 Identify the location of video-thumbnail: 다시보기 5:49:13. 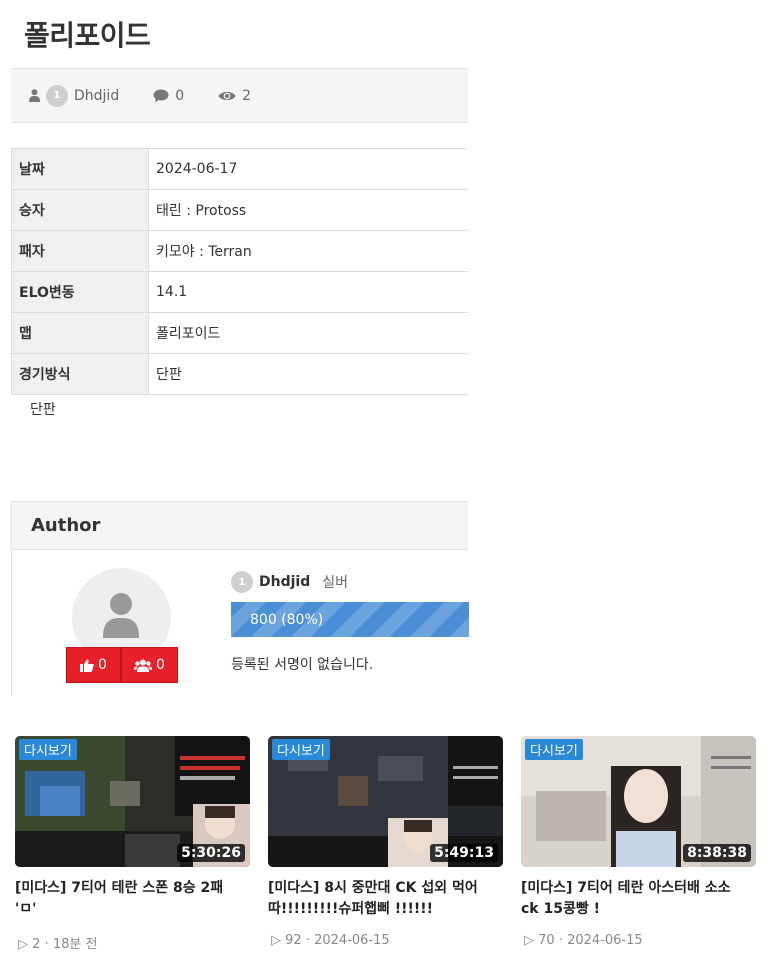
(385, 801).